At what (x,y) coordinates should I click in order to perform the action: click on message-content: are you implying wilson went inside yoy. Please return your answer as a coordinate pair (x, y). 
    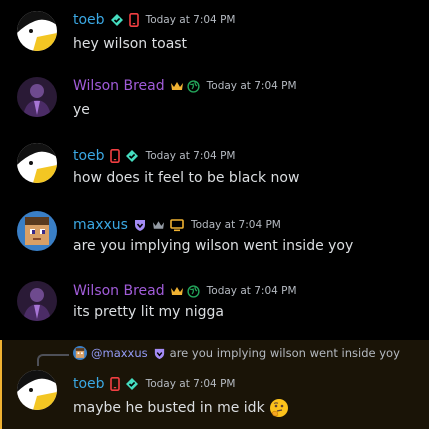
    Looking at the image, I should click on (213, 246).